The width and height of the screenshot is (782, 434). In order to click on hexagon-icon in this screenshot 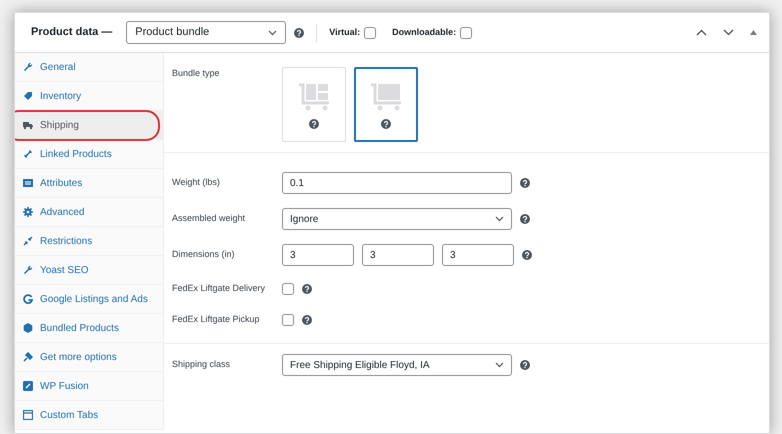, I will do `click(28, 328)`.